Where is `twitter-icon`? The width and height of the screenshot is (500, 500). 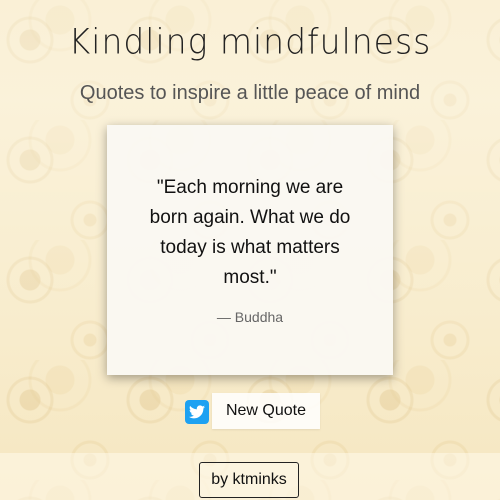
twitter-icon is located at coordinates (197, 412).